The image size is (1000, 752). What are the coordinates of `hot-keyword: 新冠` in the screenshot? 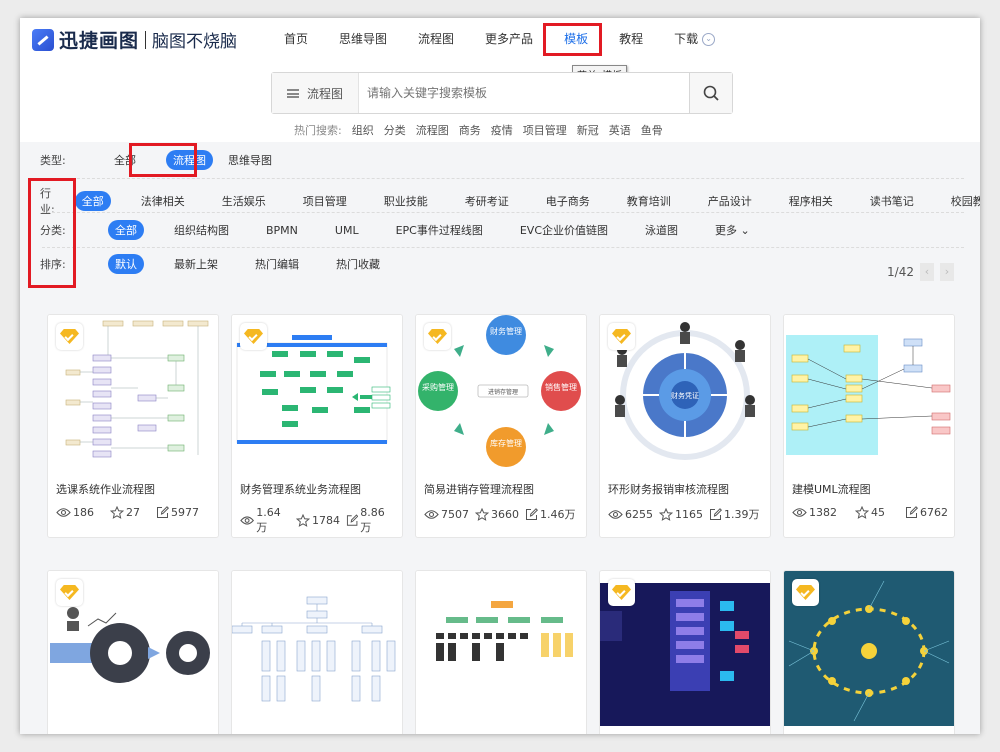 It's located at (588, 130).